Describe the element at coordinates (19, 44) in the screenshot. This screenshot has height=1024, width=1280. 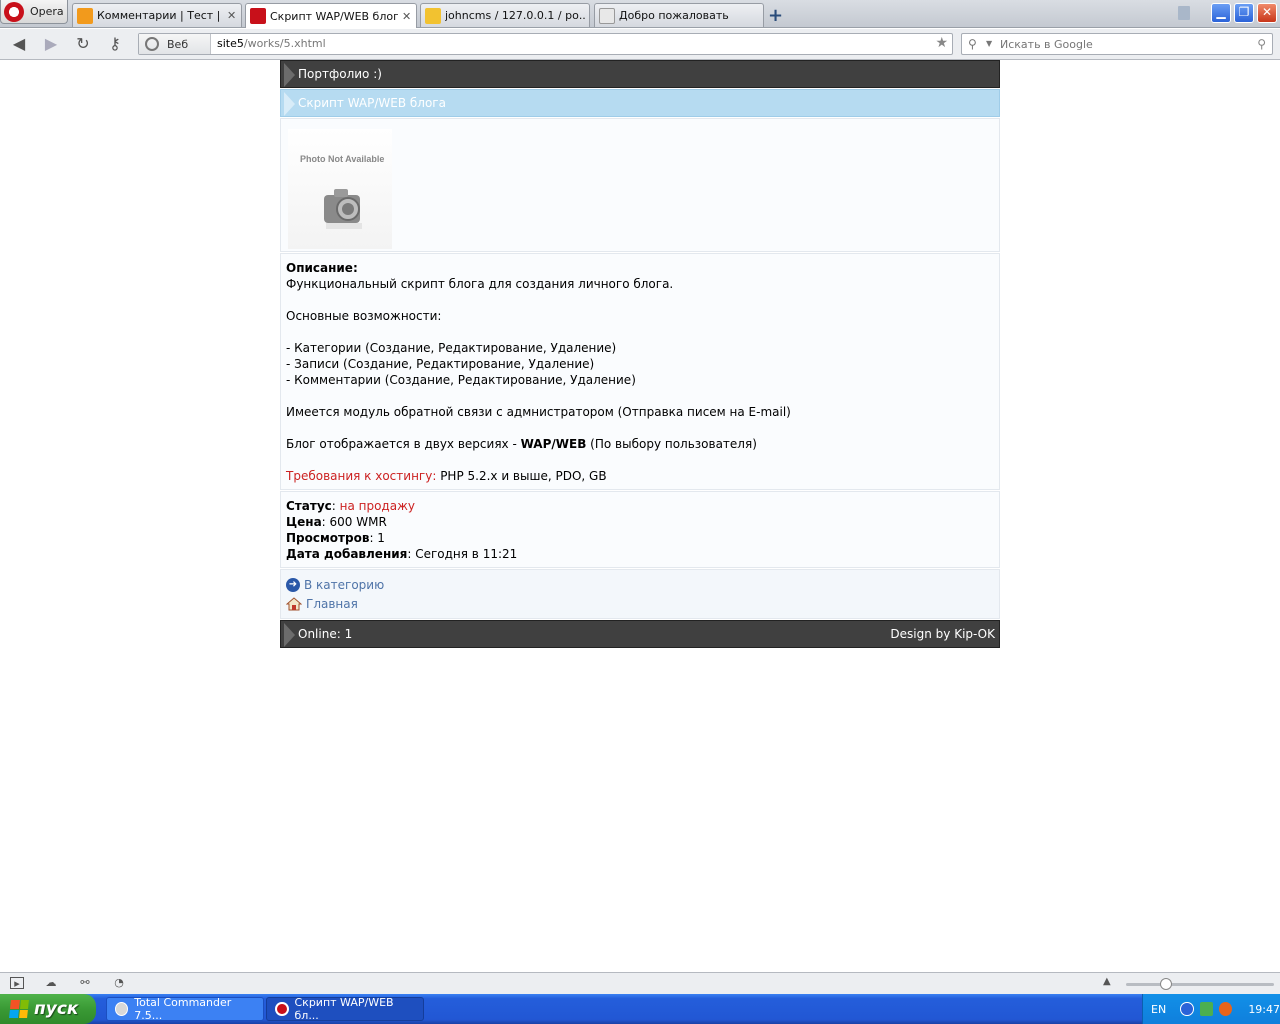
I see `back-arrow-icon: ◀` at that location.